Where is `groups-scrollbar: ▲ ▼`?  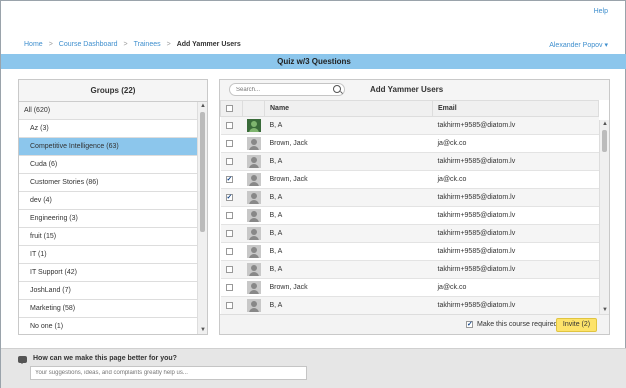 groups-scrollbar: ▲ ▼ is located at coordinates (202, 218).